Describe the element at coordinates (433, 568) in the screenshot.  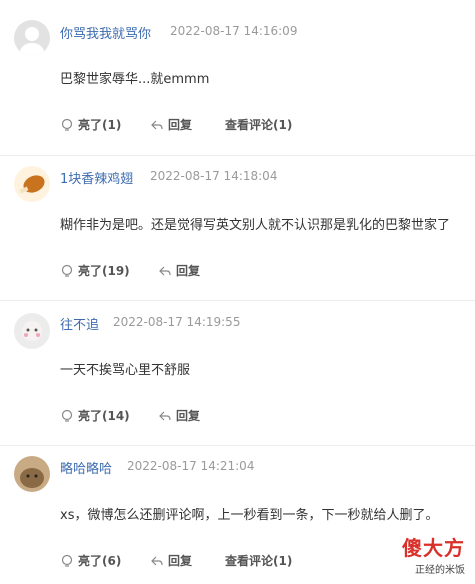
I see `watermark-subtitle: 正经的米饭` at that location.